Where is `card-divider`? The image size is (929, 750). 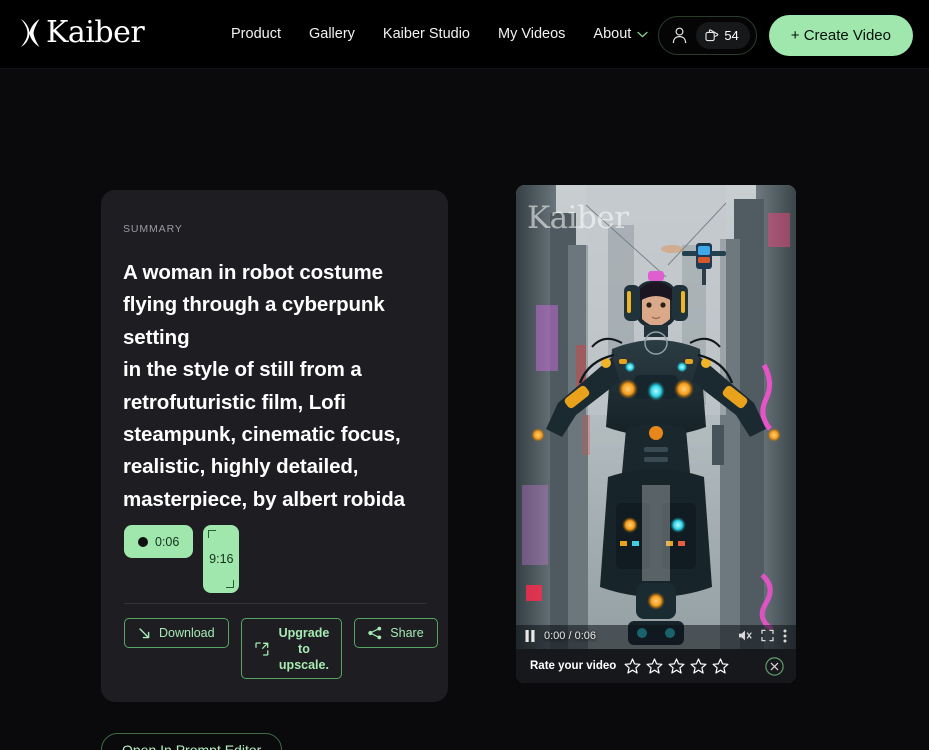 card-divider is located at coordinates (275, 603).